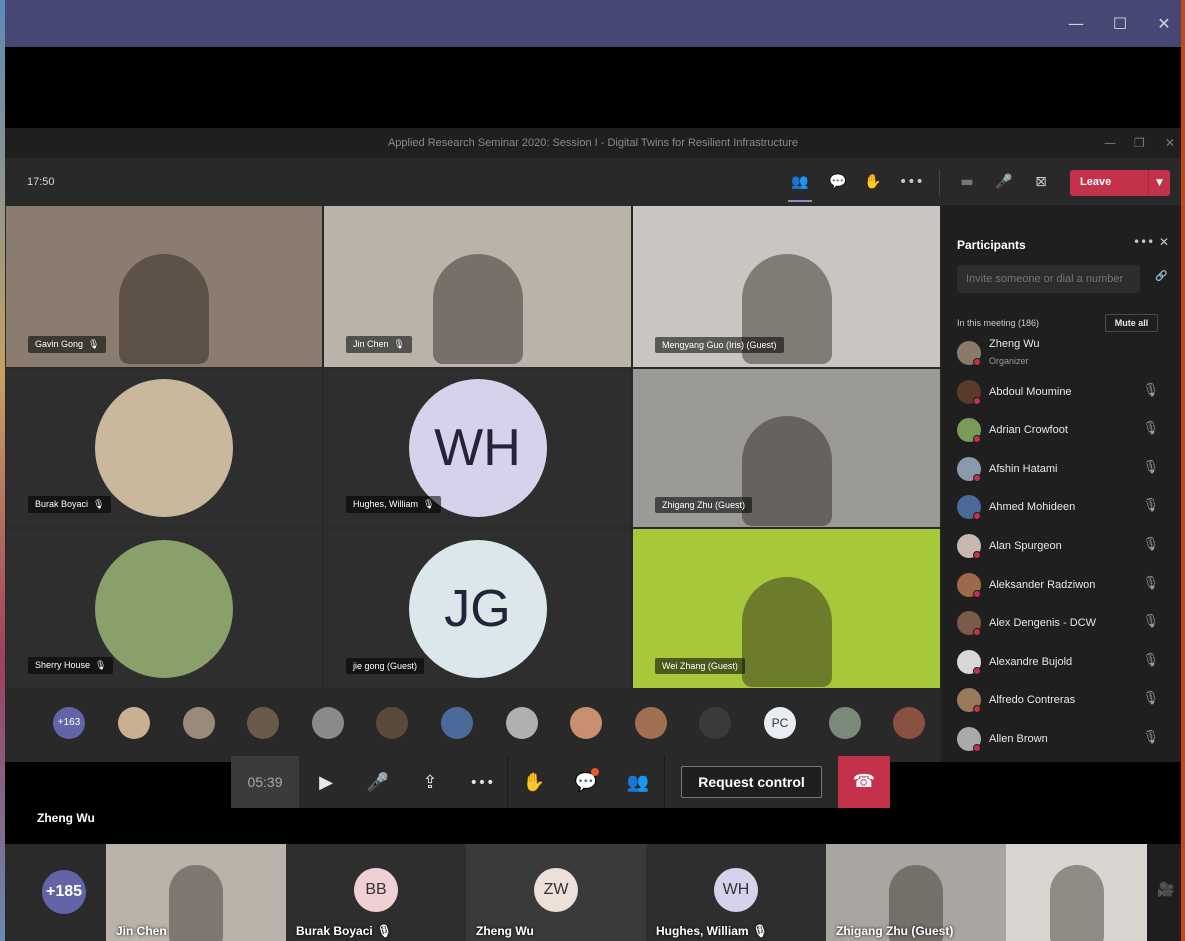 Image resolution: width=1185 pixels, height=941 pixels. What do you see at coordinates (700, 666) in the screenshot?
I see `participant-name: Wei Zhang (Guest)` at bounding box center [700, 666].